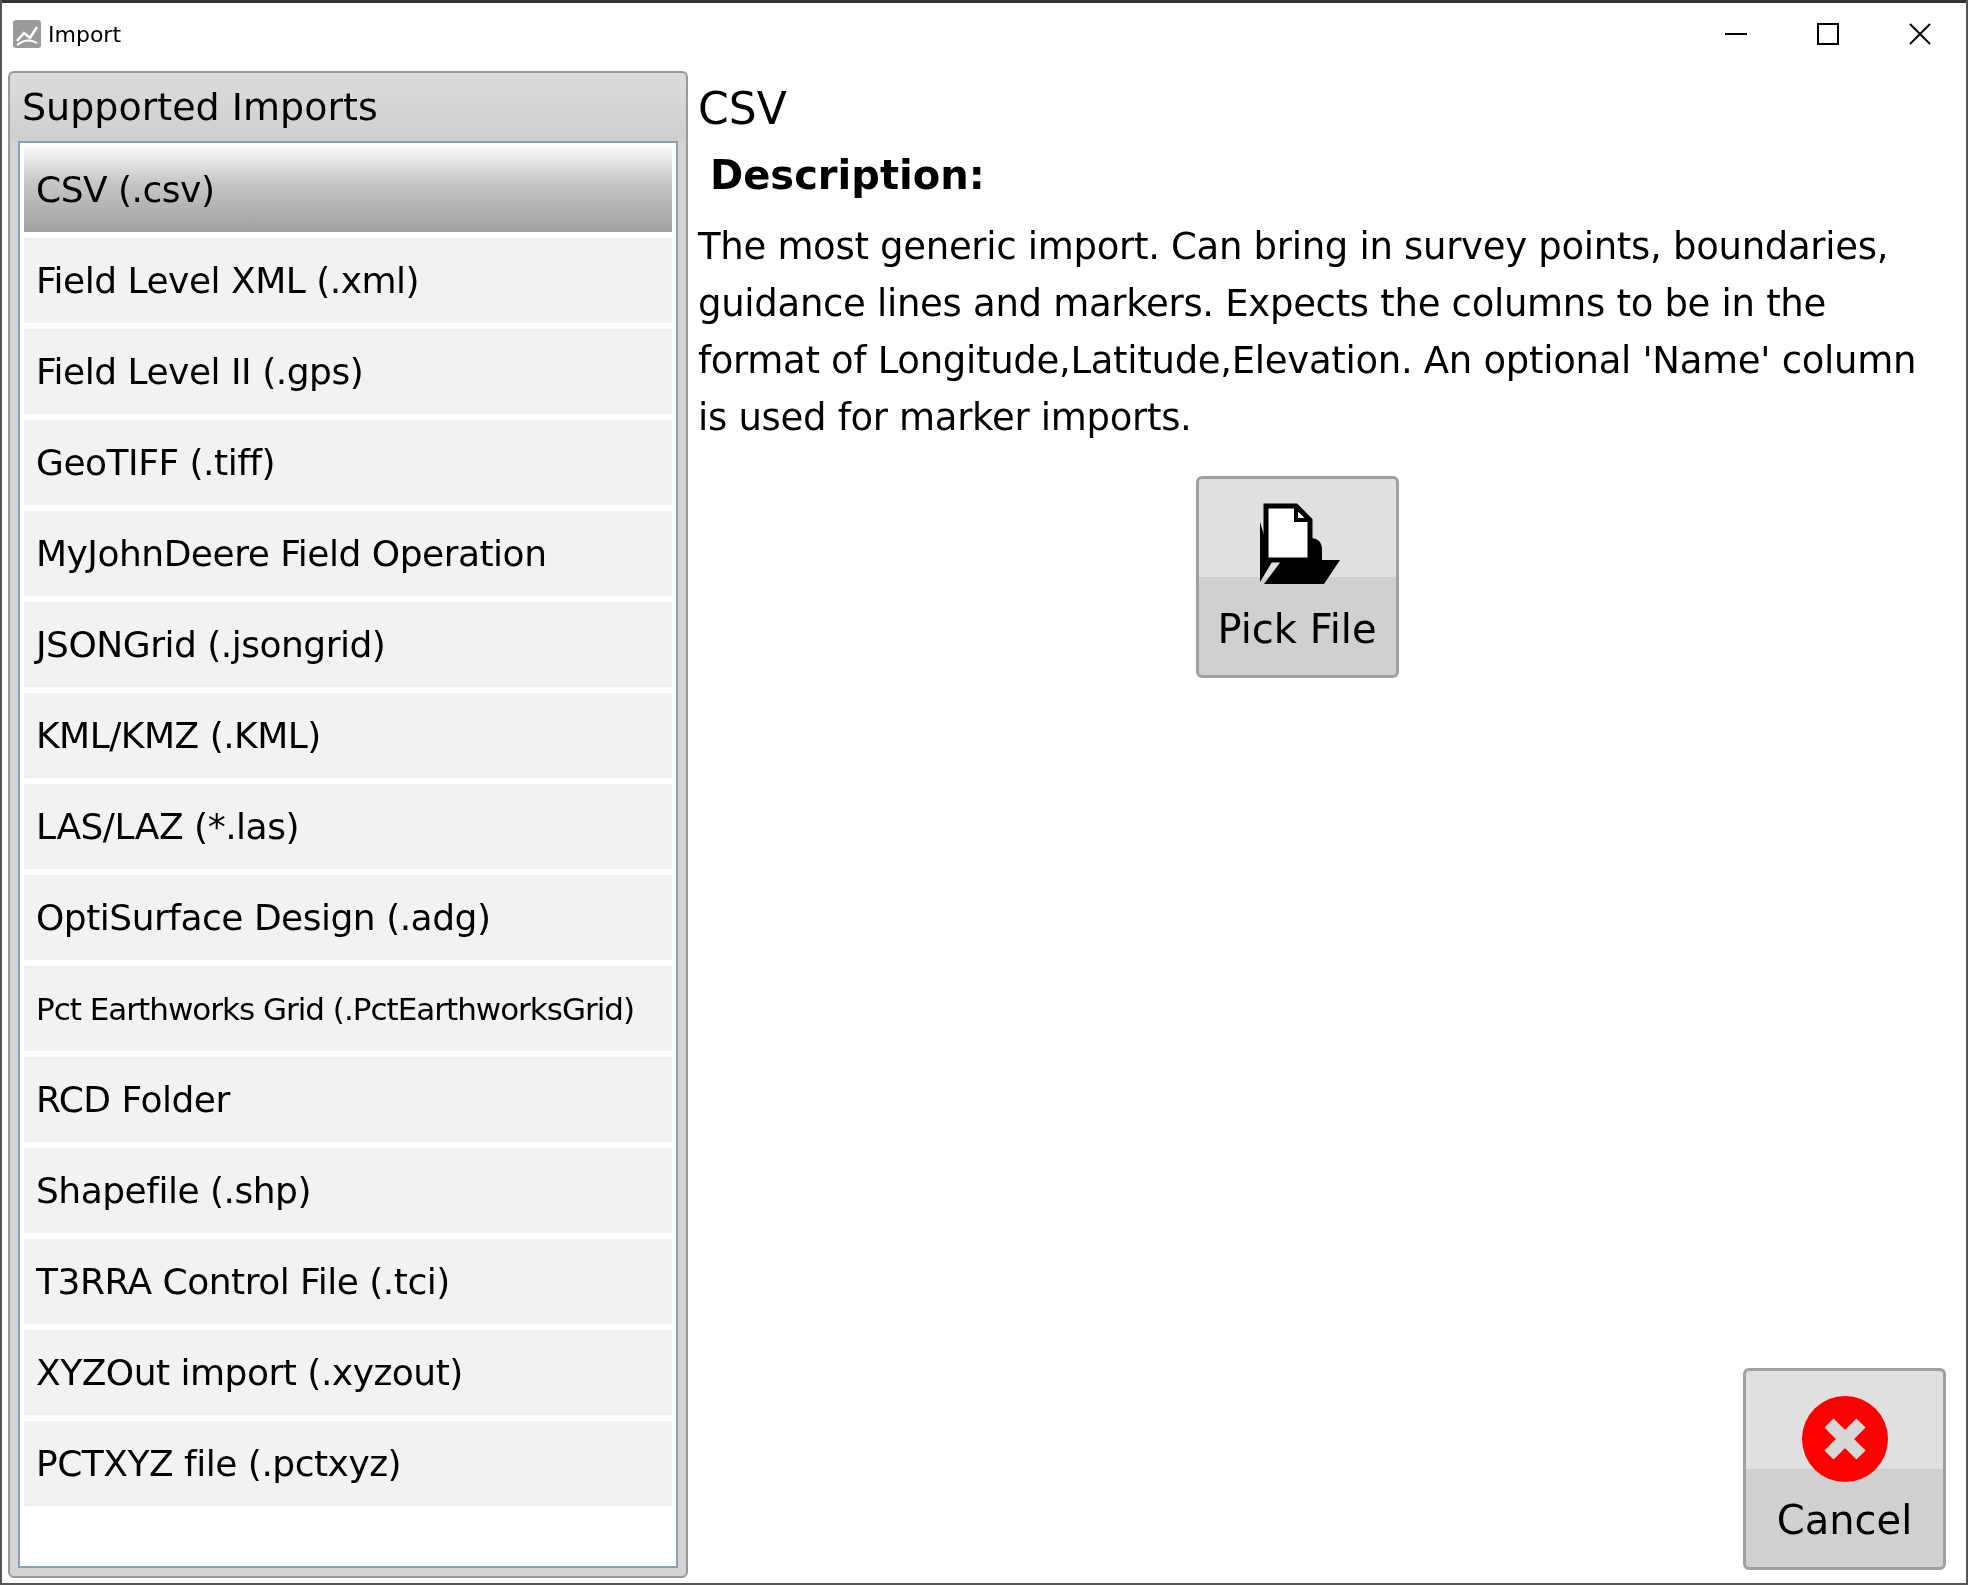  Describe the element at coordinates (1736, 34) in the screenshot. I see `minimize-icon` at that location.